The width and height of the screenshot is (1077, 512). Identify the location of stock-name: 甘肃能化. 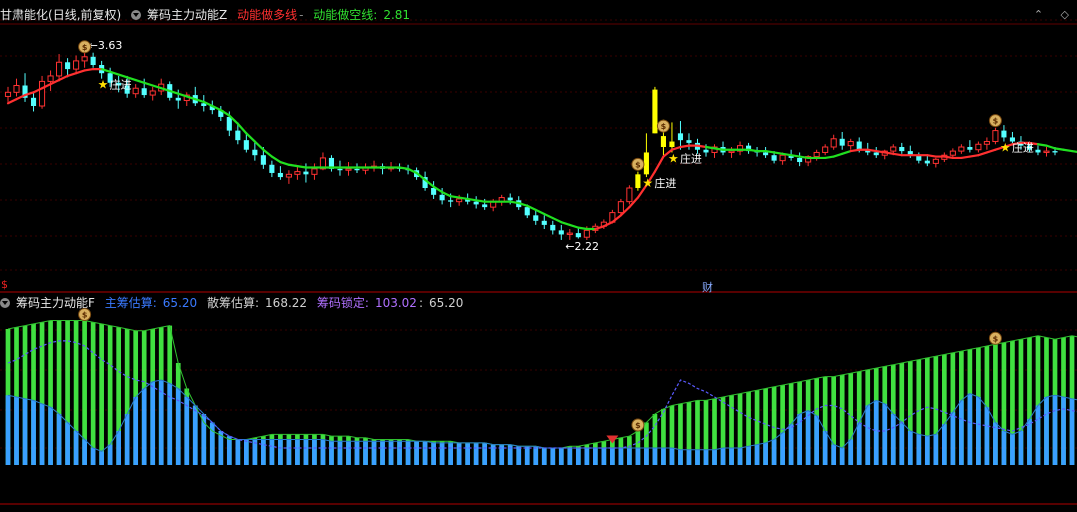
(24, 15).